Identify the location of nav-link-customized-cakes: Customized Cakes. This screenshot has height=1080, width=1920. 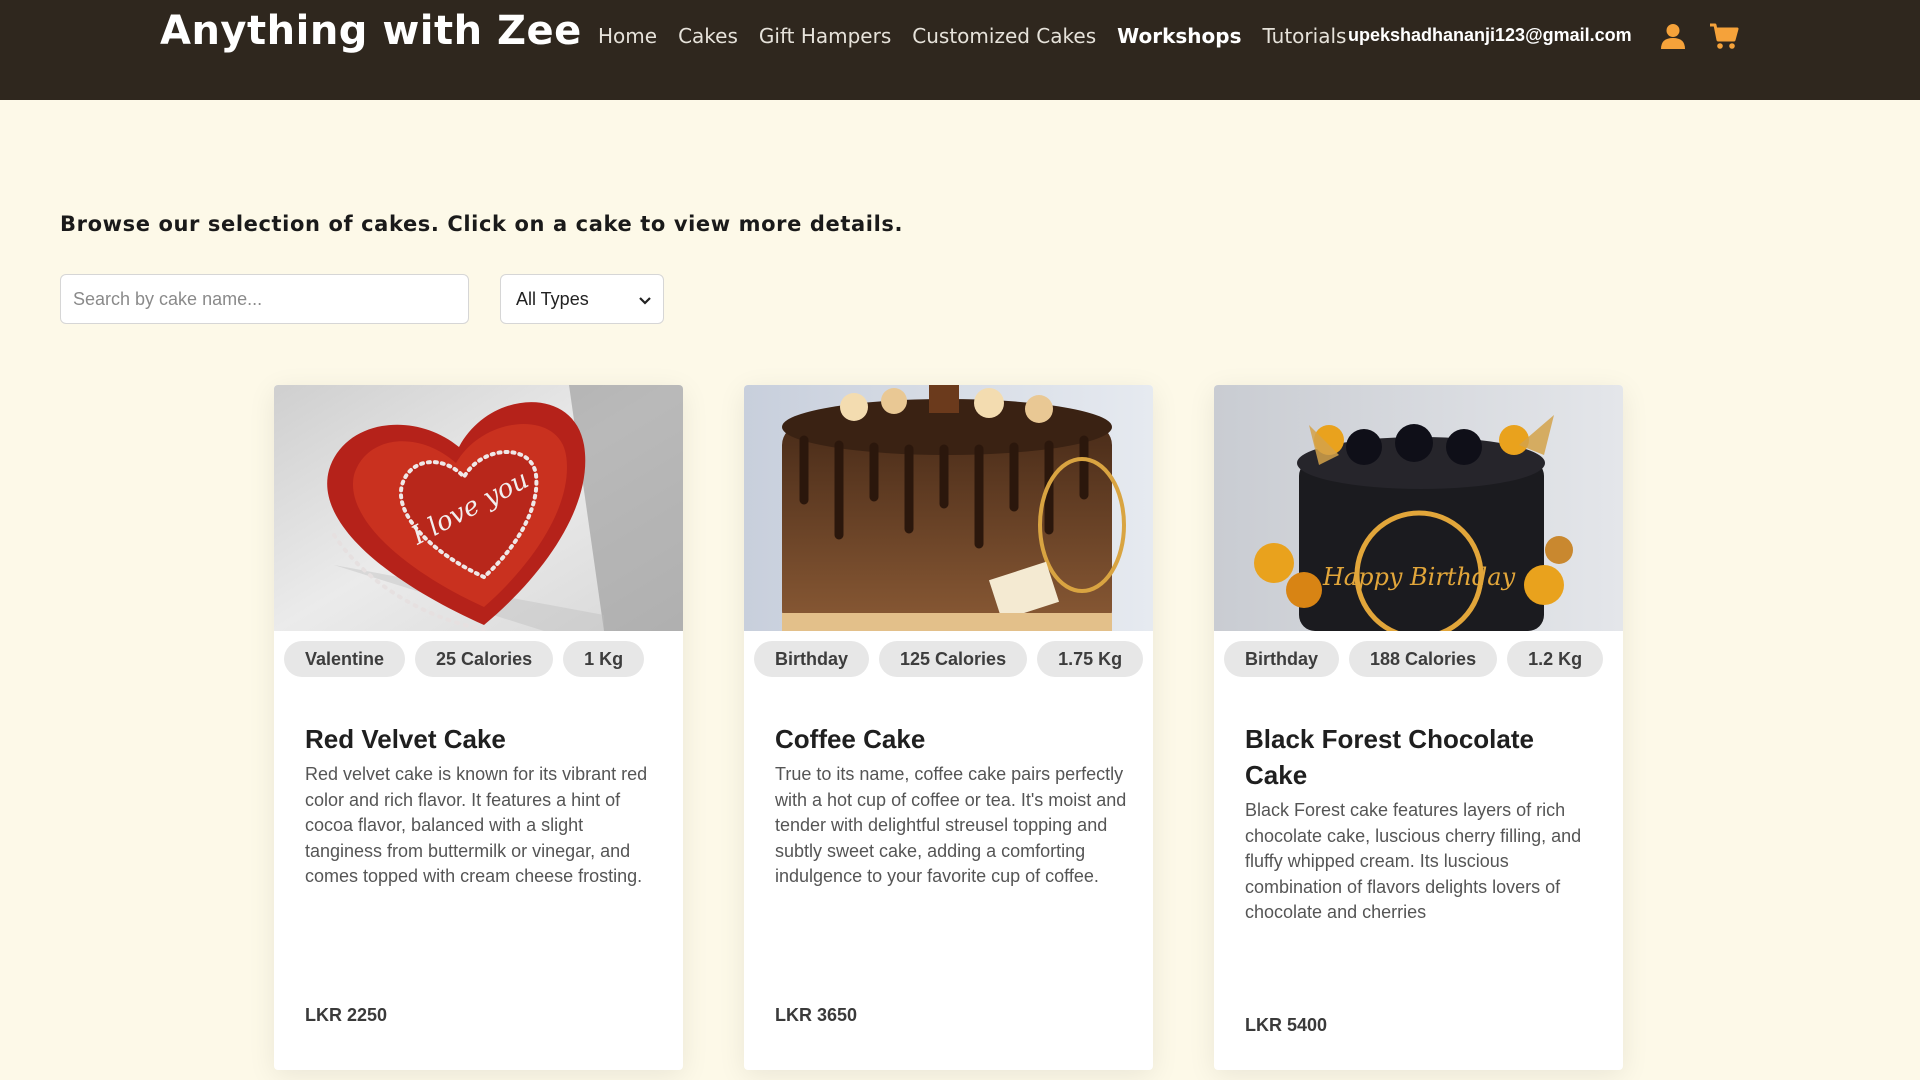
(1004, 36).